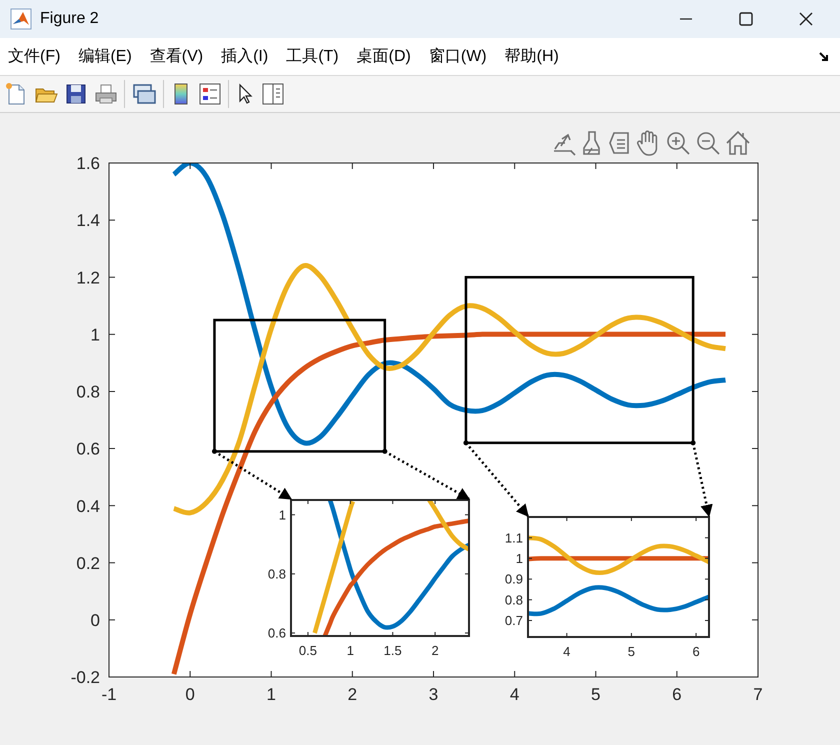 The width and height of the screenshot is (840, 745). What do you see at coordinates (109, 694) in the screenshot?
I see `tick-label: -1` at bounding box center [109, 694].